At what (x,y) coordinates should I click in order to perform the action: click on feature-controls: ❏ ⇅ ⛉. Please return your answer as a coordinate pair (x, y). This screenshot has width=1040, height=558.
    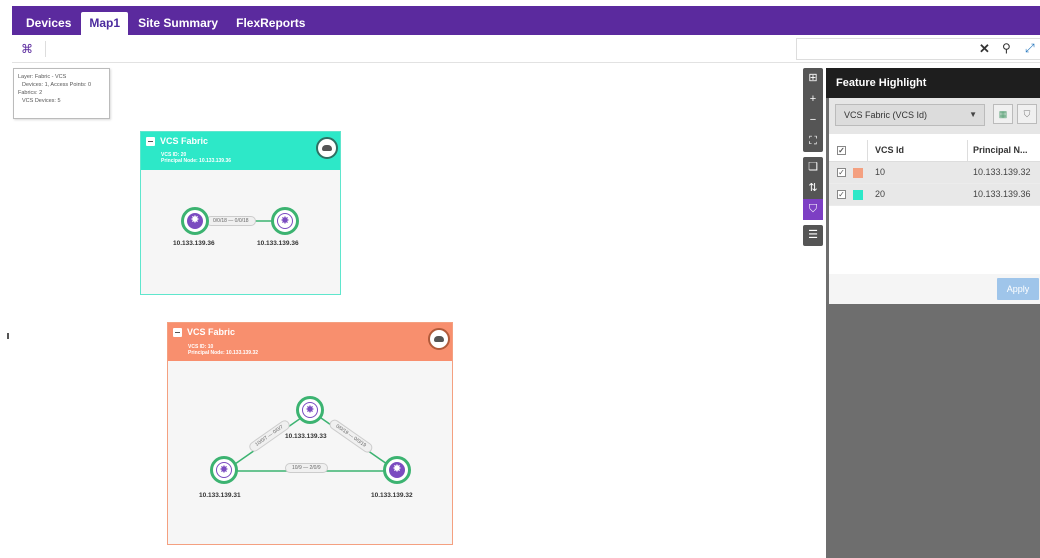
    Looking at the image, I should click on (813, 188).